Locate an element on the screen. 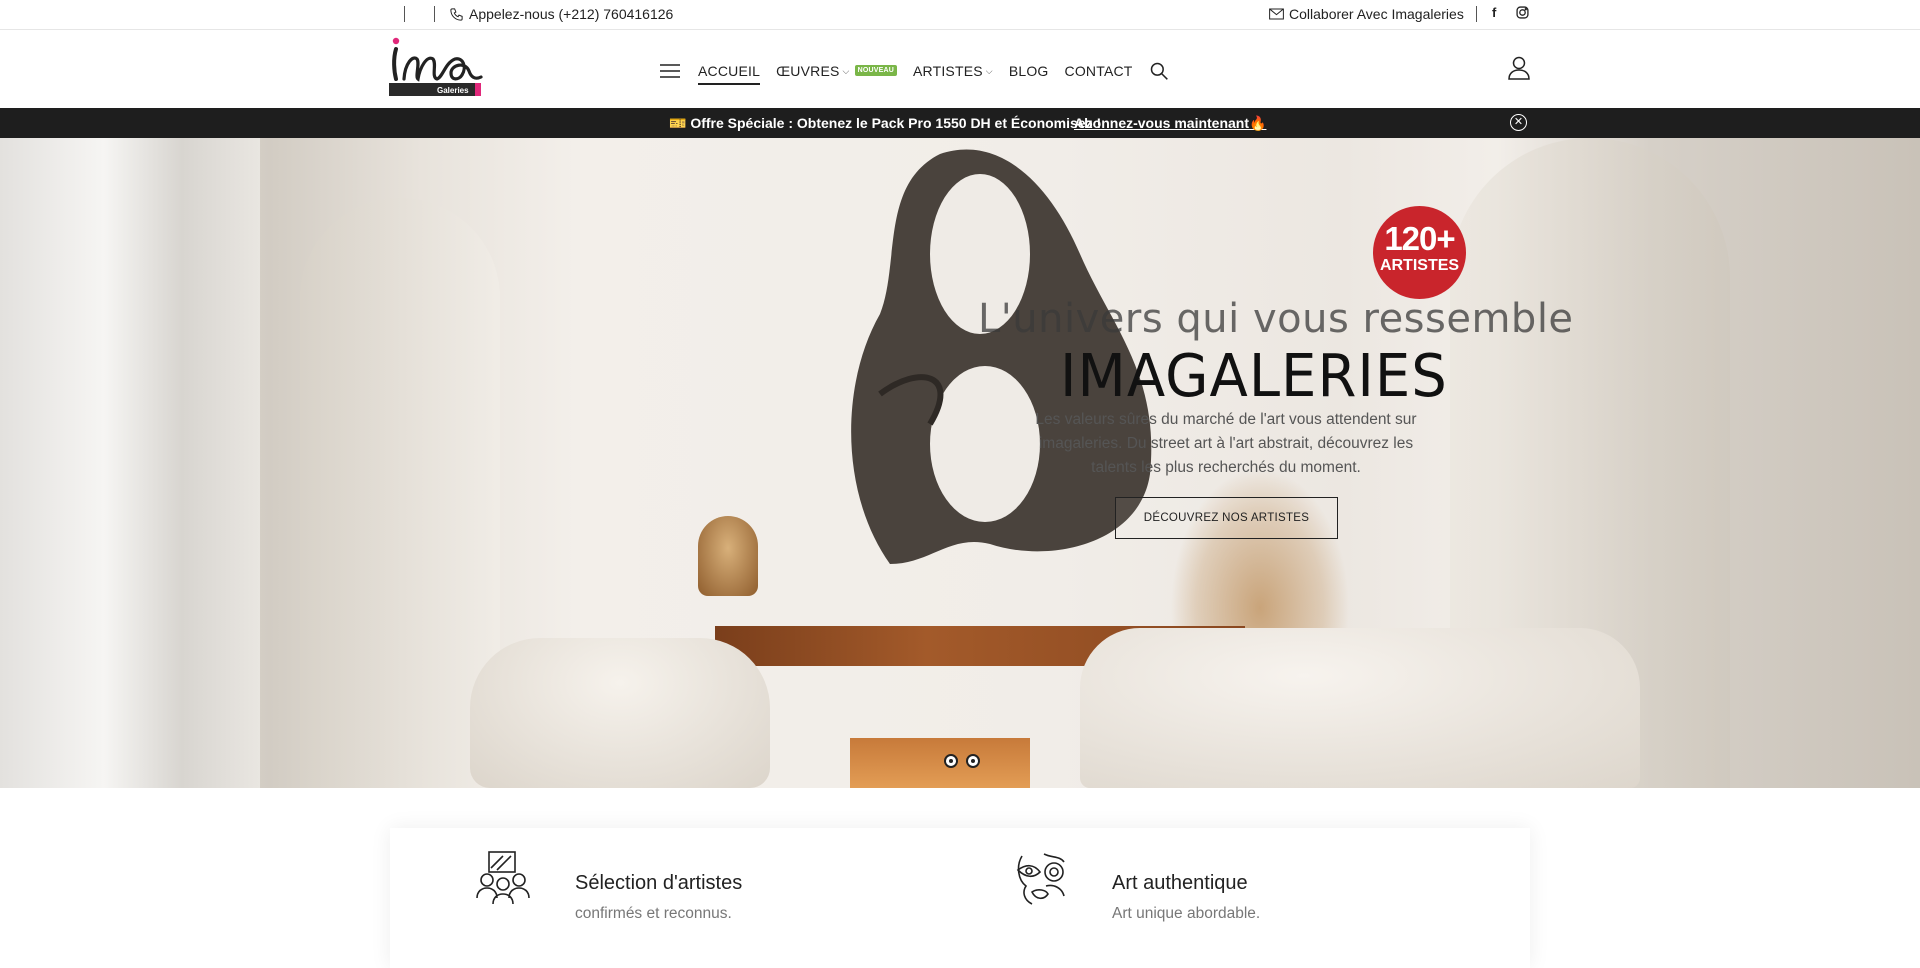 This screenshot has width=1920, height=968. collaborate-link: Collaborer Avec Imagaleries is located at coordinates (1366, 14).